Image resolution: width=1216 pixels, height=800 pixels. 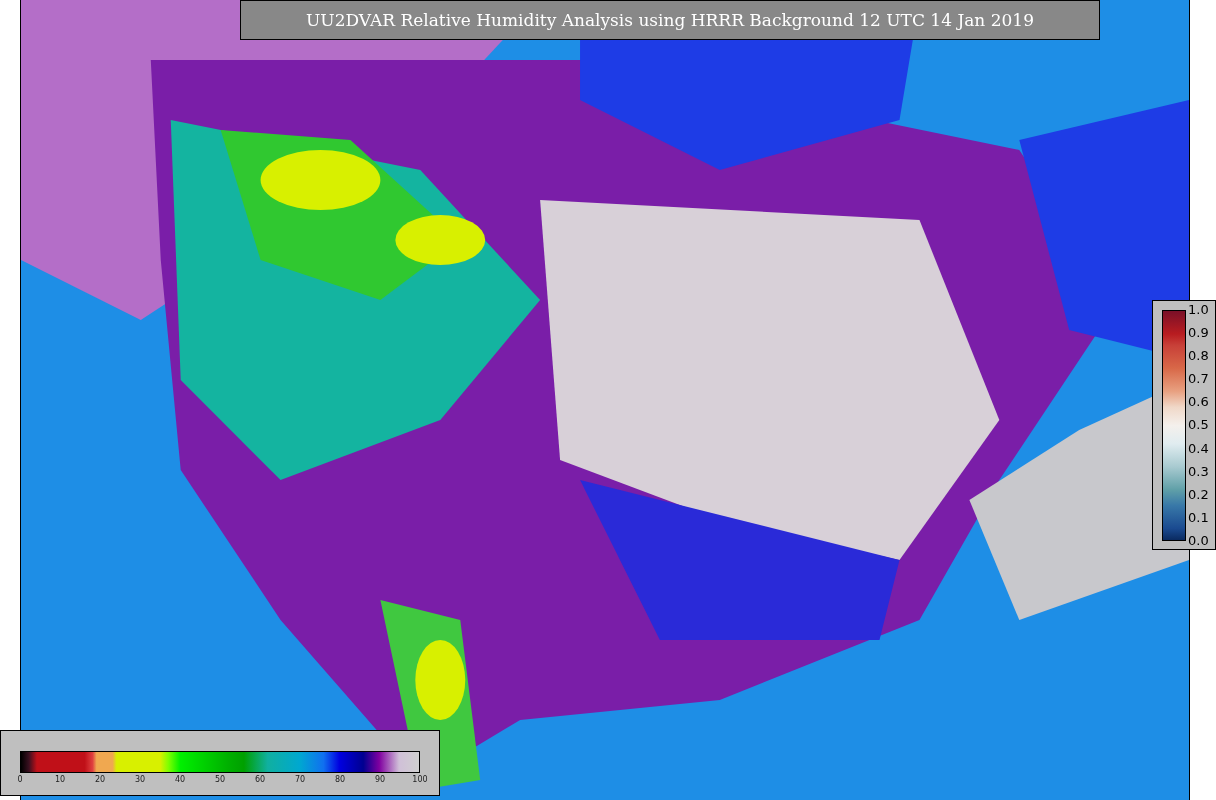 What do you see at coordinates (420, 780) in the screenshot?
I see `tick-label: 100` at bounding box center [420, 780].